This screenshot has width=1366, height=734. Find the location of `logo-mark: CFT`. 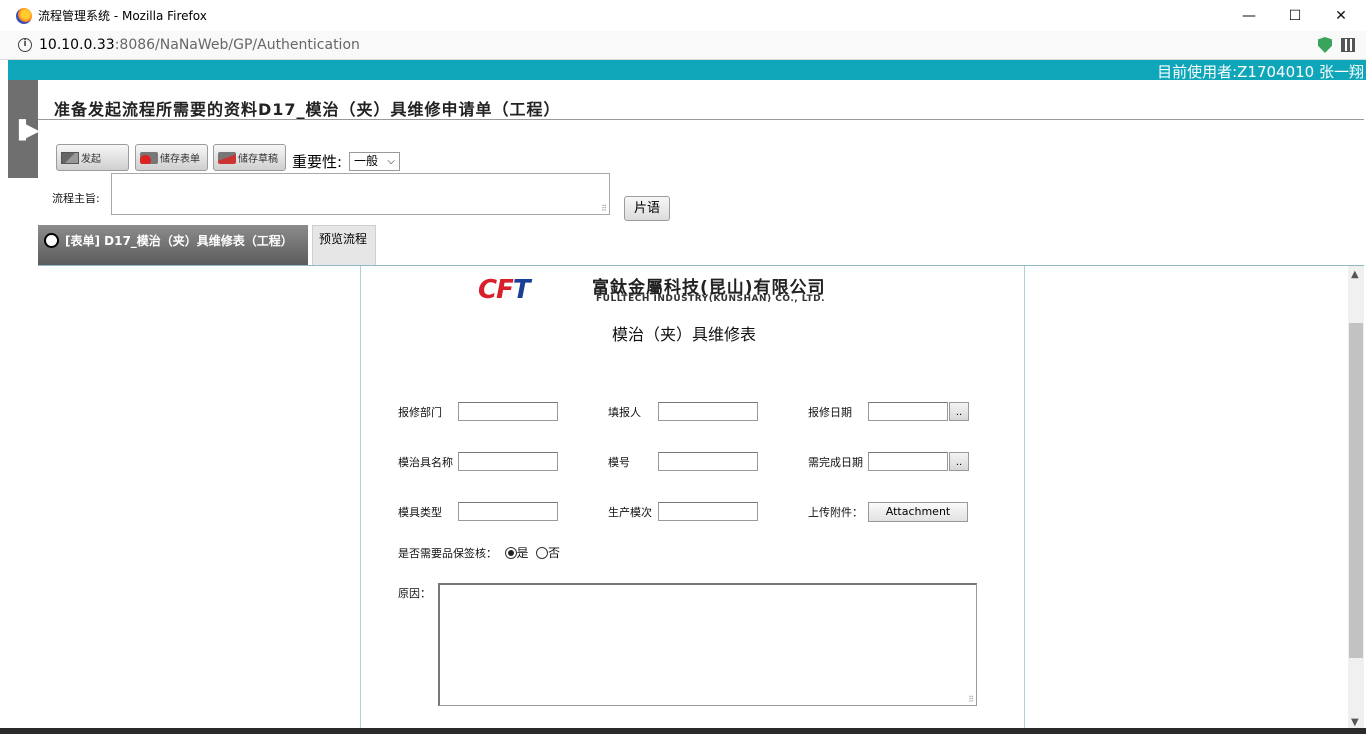

logo-mark: CFT is located at coordinates (504, 290).